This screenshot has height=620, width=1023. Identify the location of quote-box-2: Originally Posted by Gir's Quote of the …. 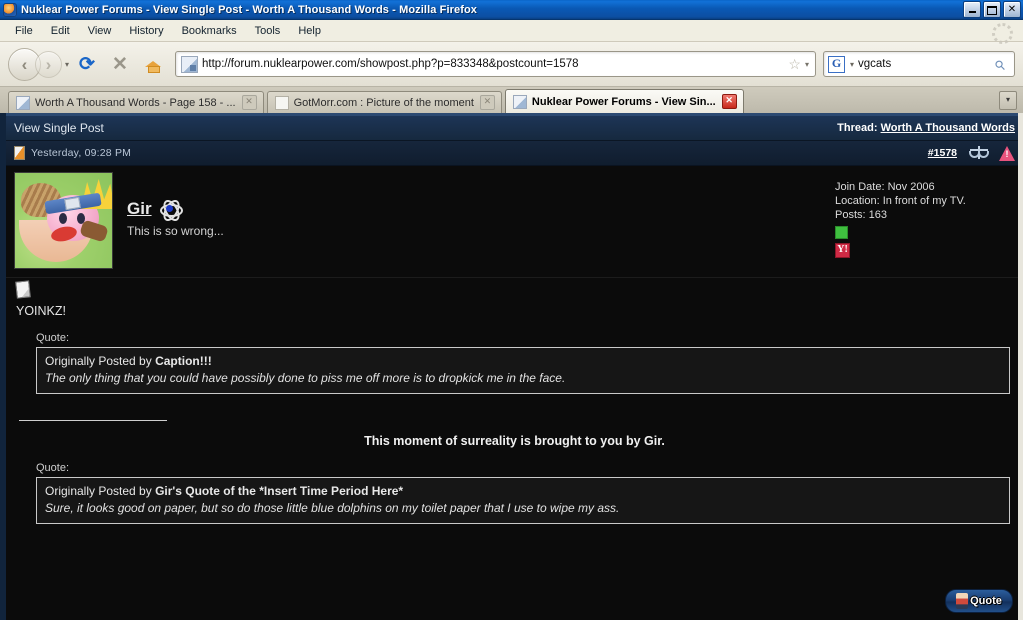
(523, 500).